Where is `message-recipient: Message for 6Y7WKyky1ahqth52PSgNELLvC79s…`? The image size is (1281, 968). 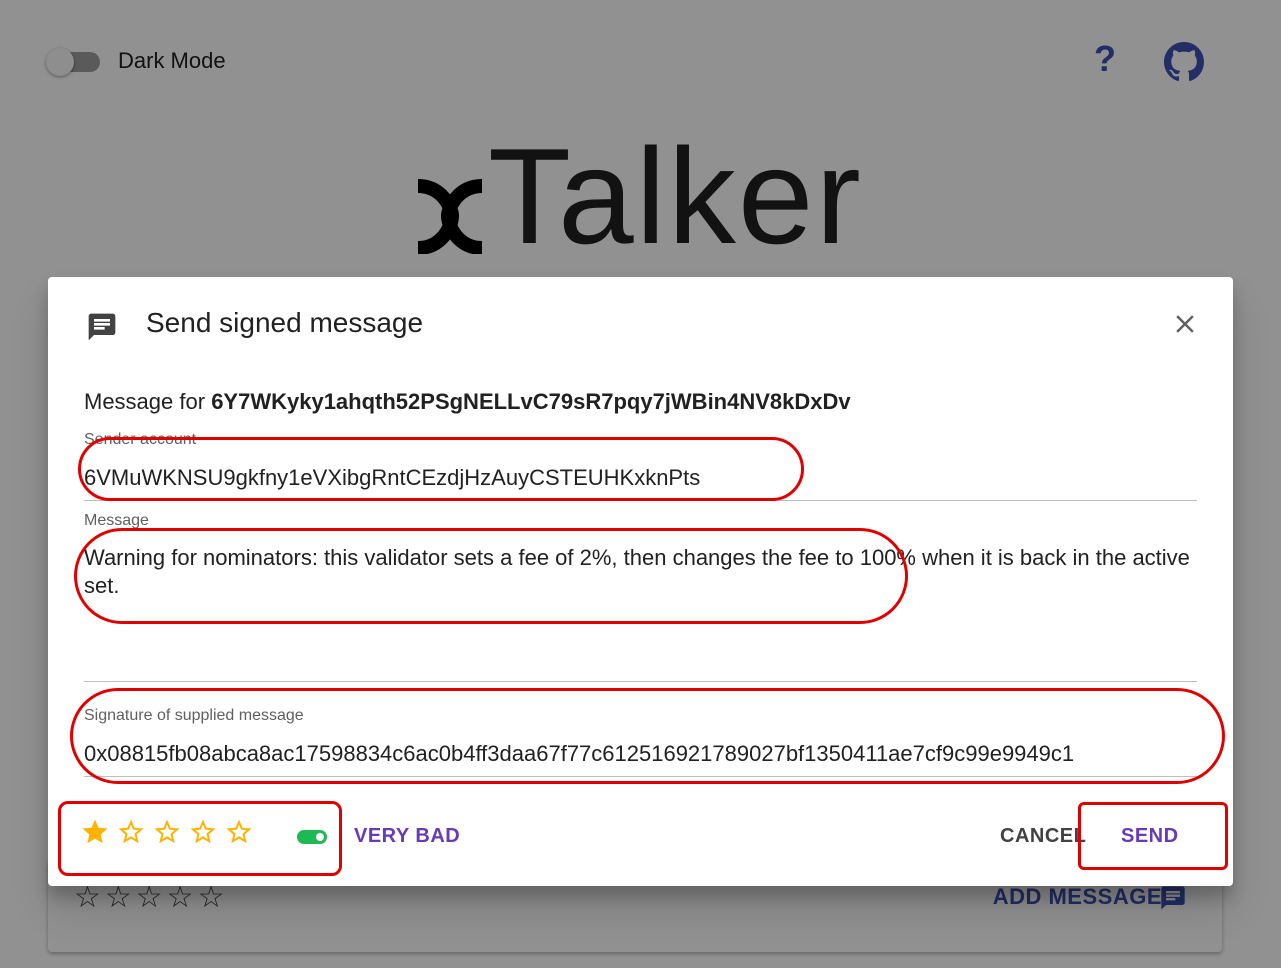
message-recipient: Message for 6Y7WKyky1ahqth52PSgNELLvC79s… is located at coordinates (467, 402).